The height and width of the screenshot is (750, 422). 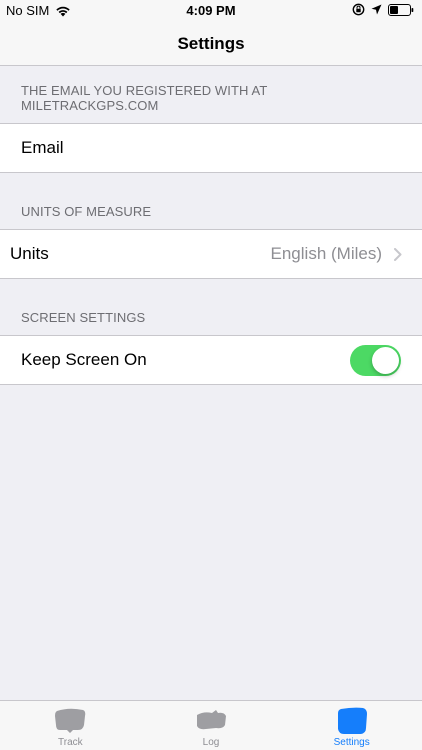 I want to click on status-bar: No SIM 4:09 PM, so click(x=211, y=11).